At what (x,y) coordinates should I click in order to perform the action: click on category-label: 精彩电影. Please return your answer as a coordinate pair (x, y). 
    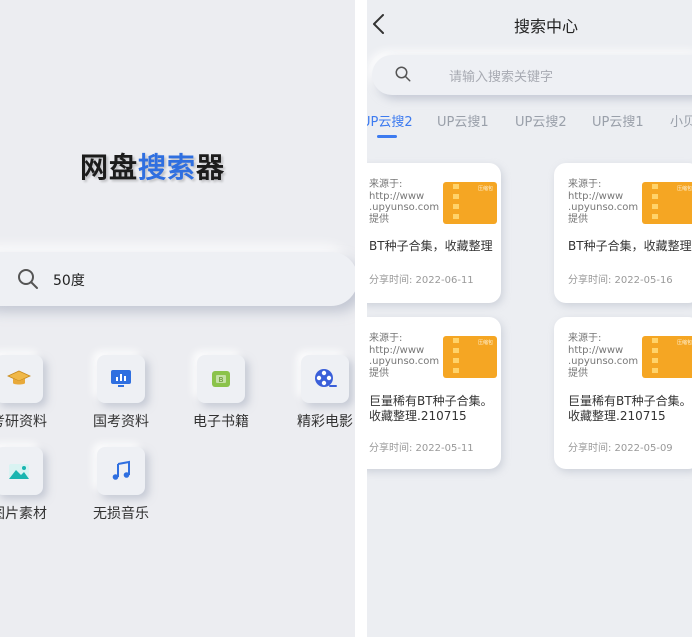
    Looking at the image, I should click on (325, 422).